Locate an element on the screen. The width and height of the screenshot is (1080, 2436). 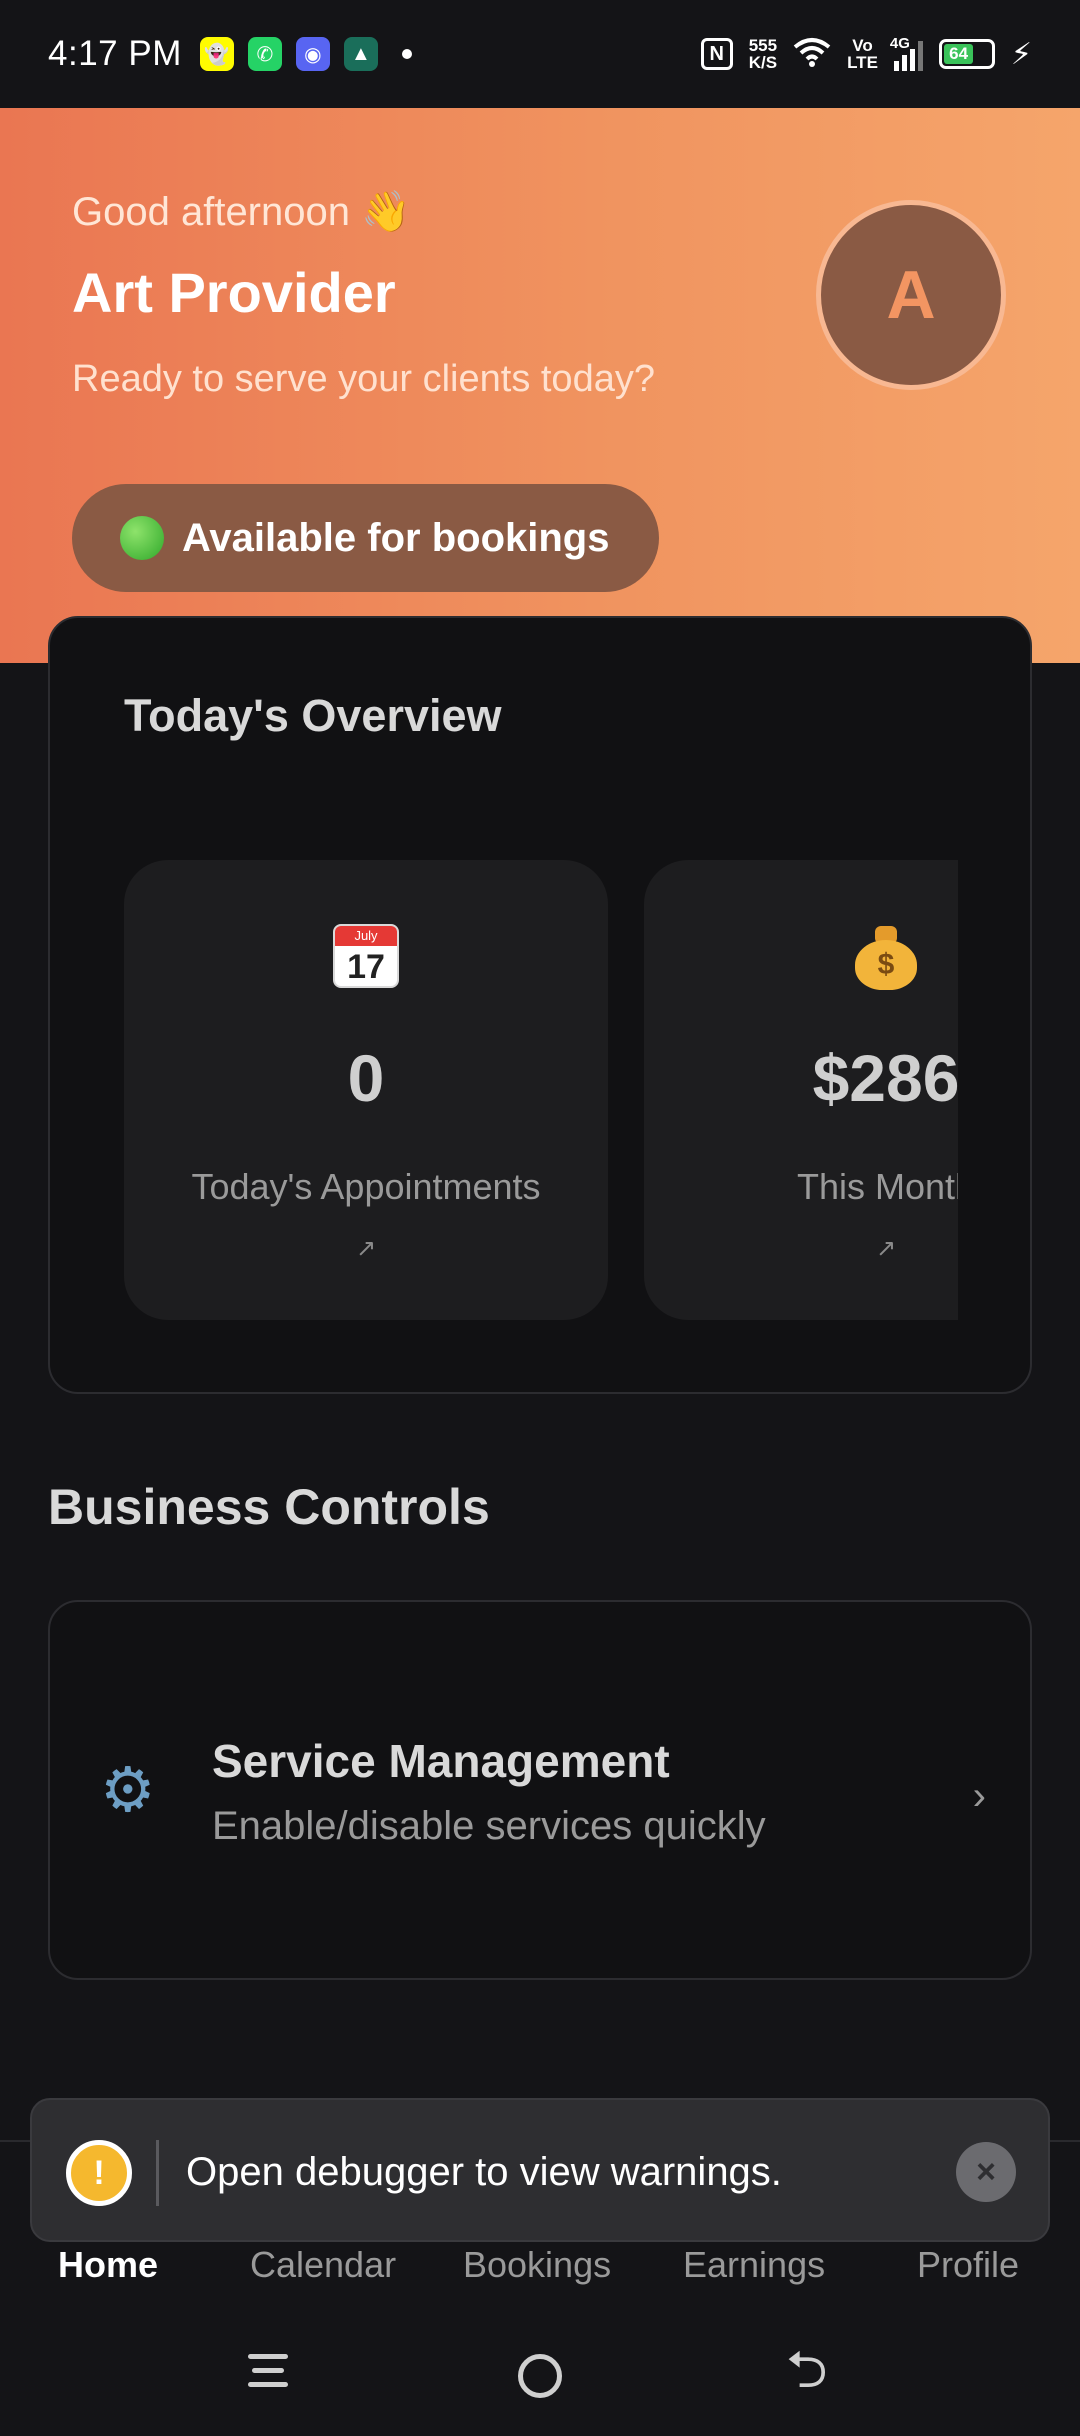
close-icon: × is located at coordinates (986, 2172).